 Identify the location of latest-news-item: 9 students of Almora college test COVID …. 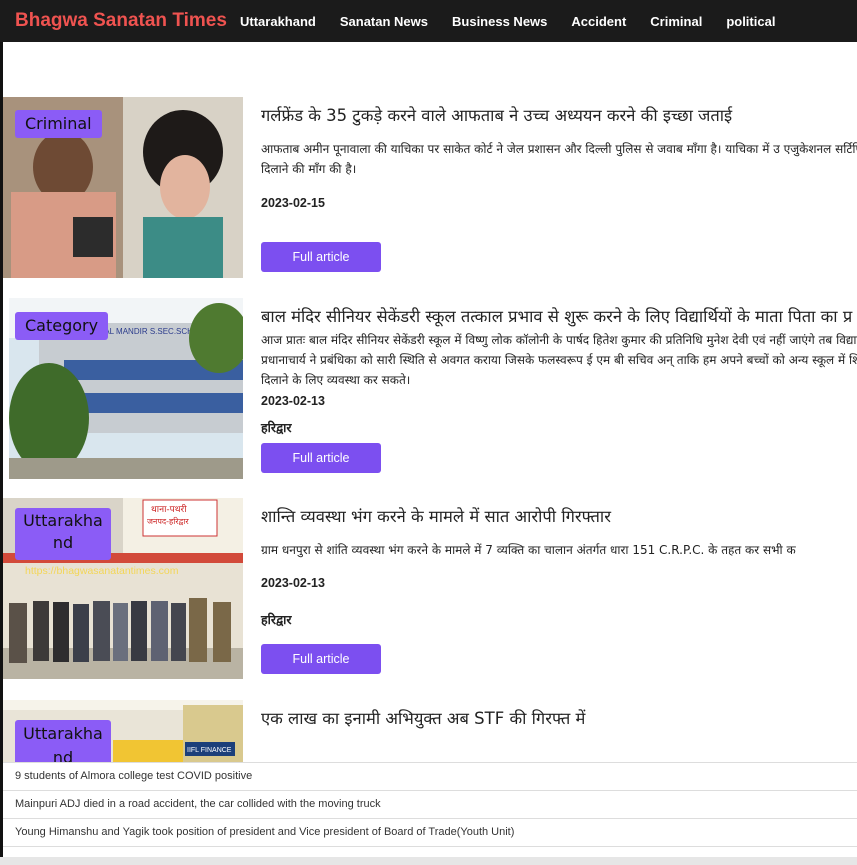
(430, 776).